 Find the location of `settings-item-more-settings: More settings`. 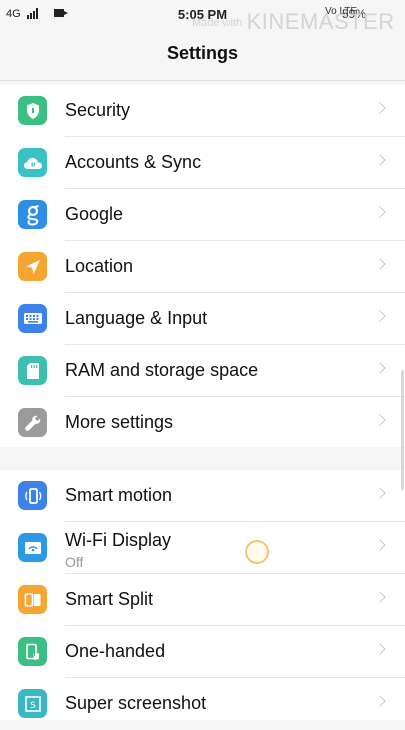

settings-item-more-settings: More settings is located at coordinates (202, 423).